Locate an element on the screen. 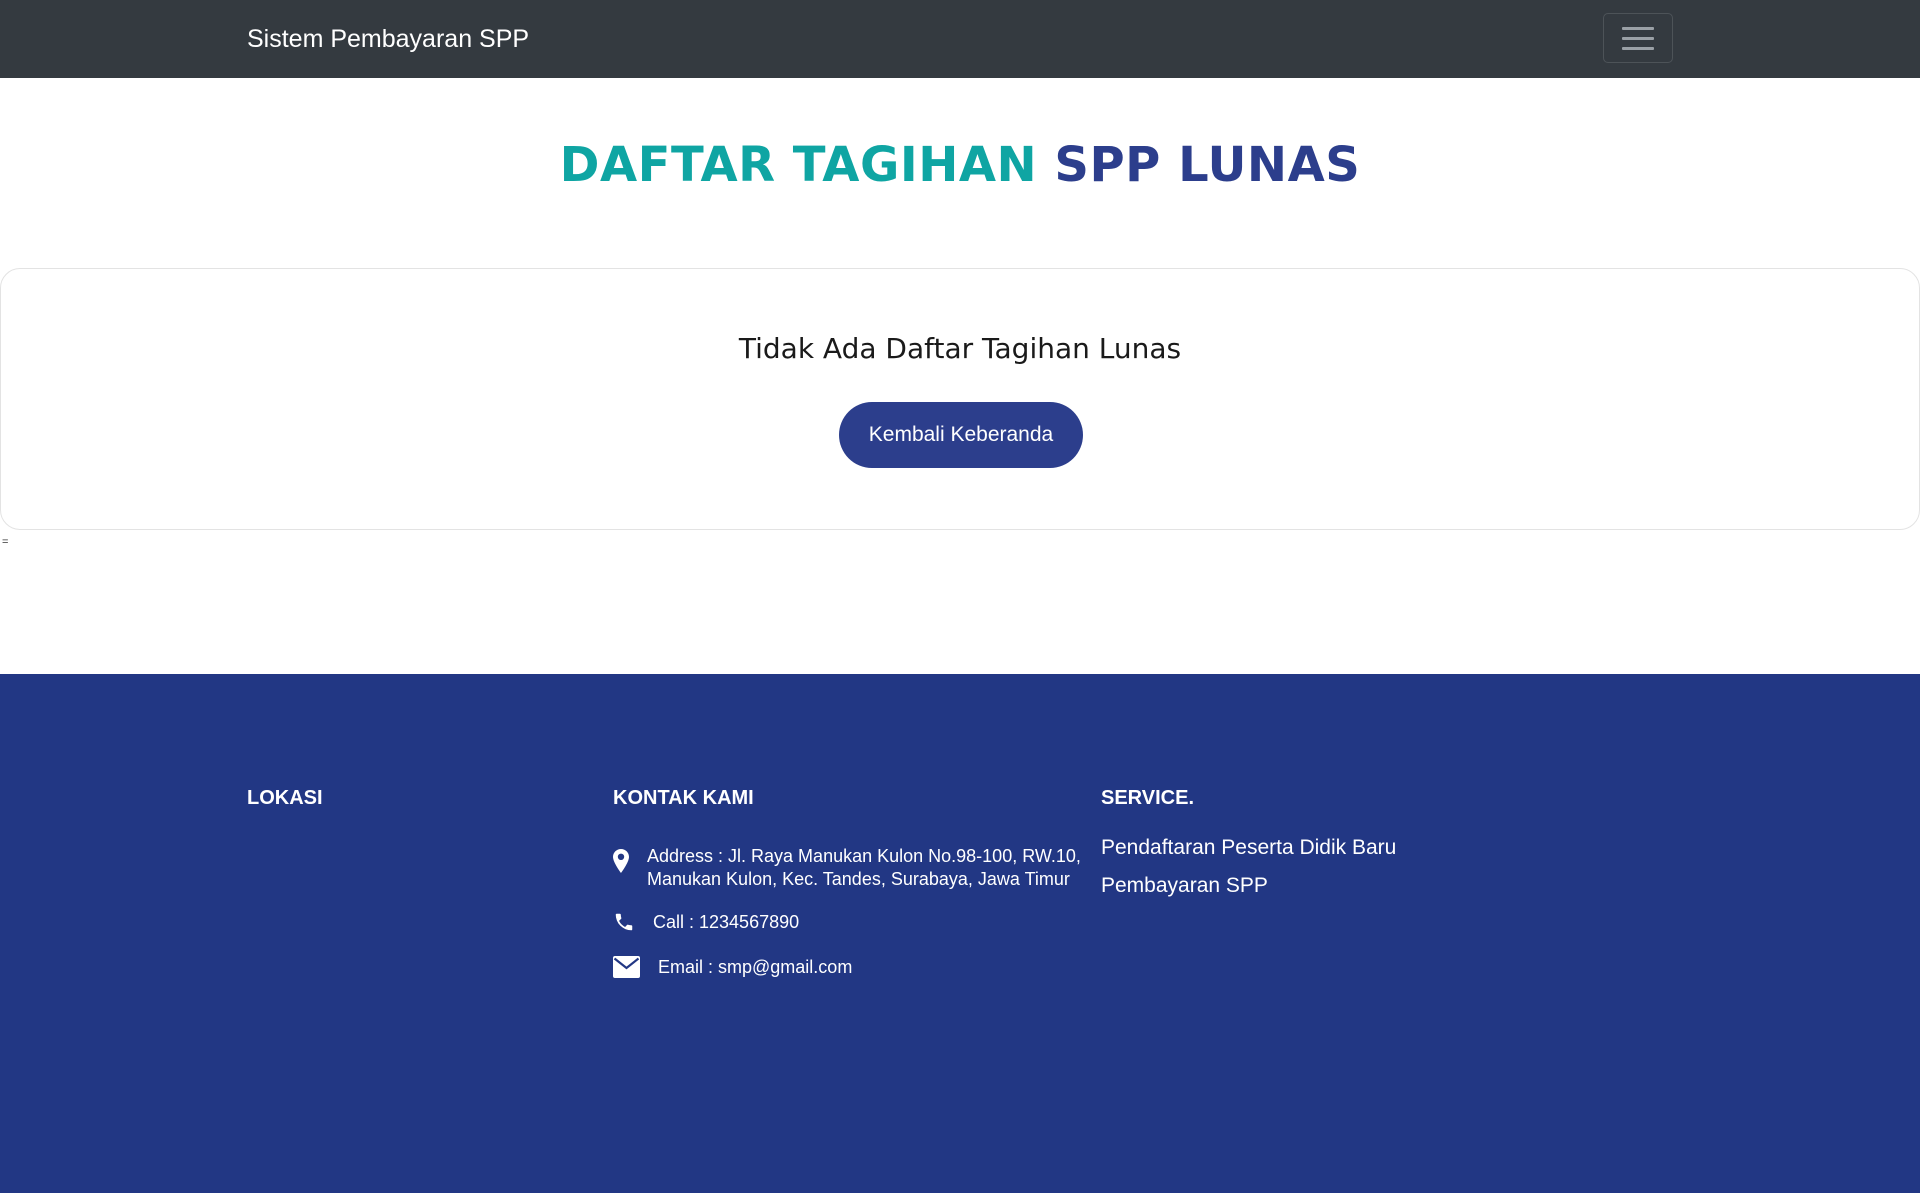  page-title-part1: DAFTAR TAGIHAN is located at coordinates (798, 165).